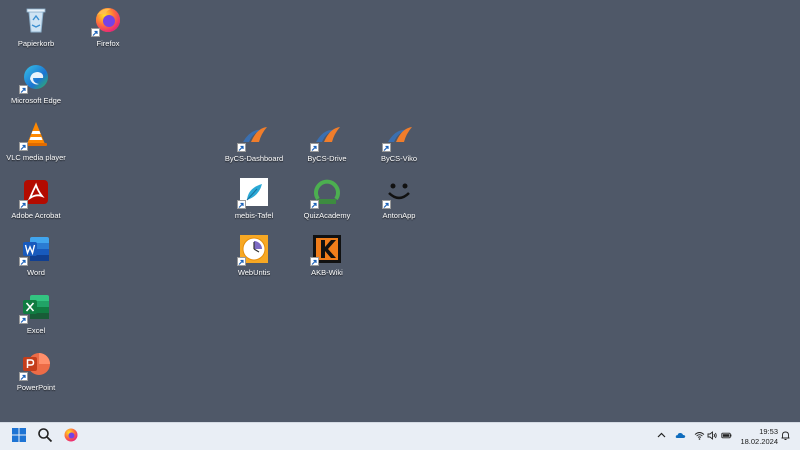  I want to click on wifi-icon, so click(699, 437).